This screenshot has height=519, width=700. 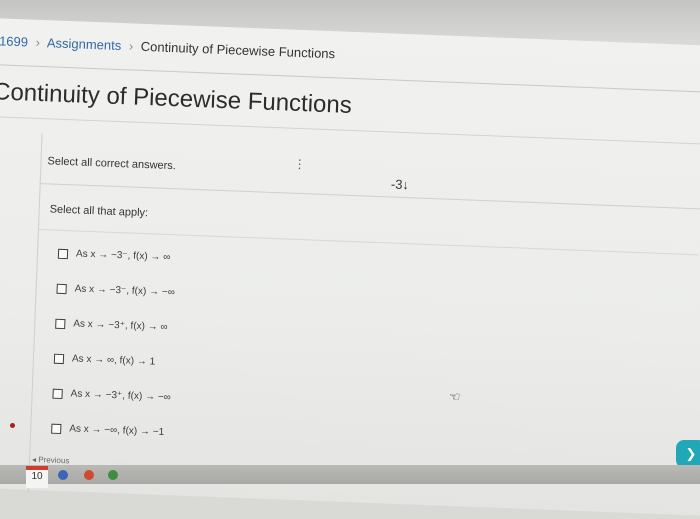 What do you see at coordinates (370, 196) in the screenshot?
I see `divider` at bounding box center [370, 196].